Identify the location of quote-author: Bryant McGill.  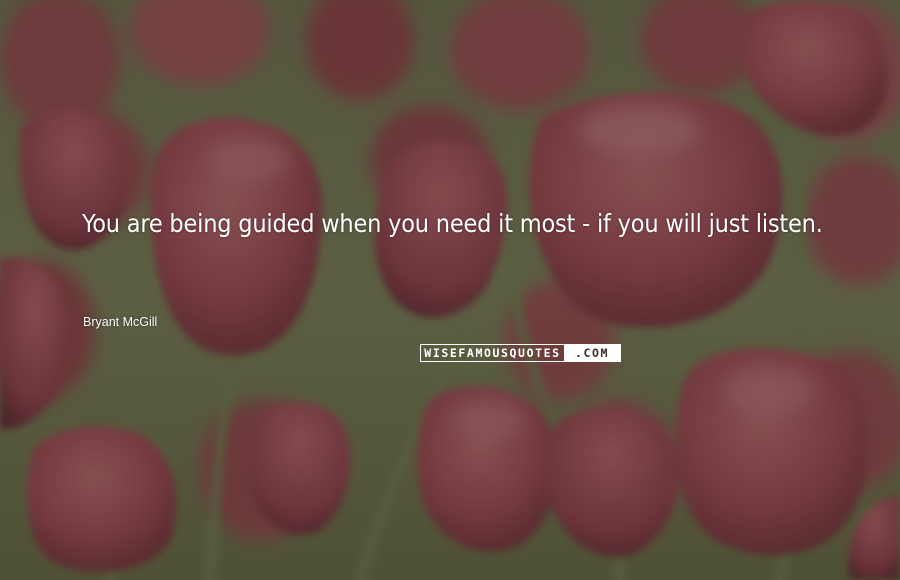
(120, 322).